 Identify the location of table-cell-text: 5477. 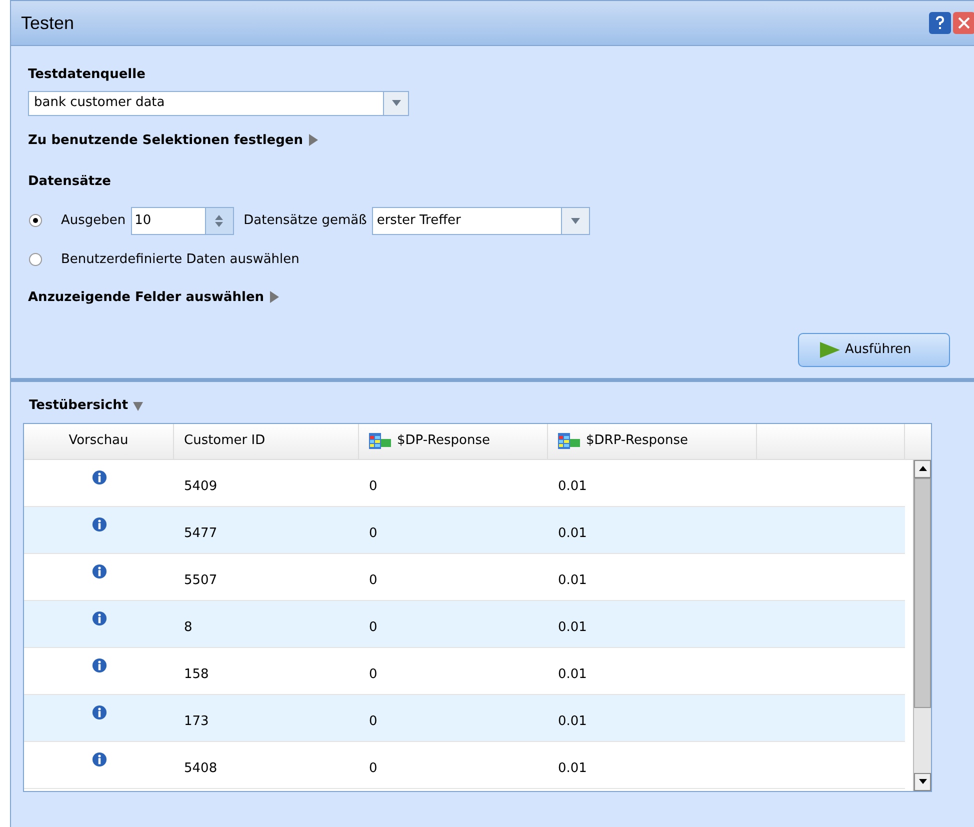
(200, 533).